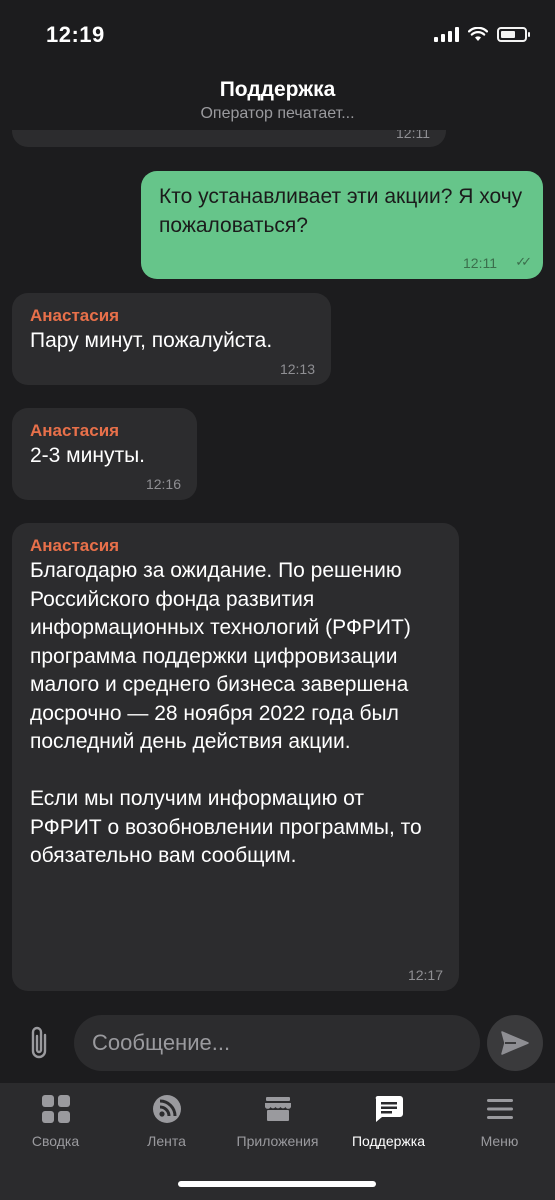  Describe the element at coordinates (163, 484) in the screenshot. I see `message-time: 12:16` at that location.